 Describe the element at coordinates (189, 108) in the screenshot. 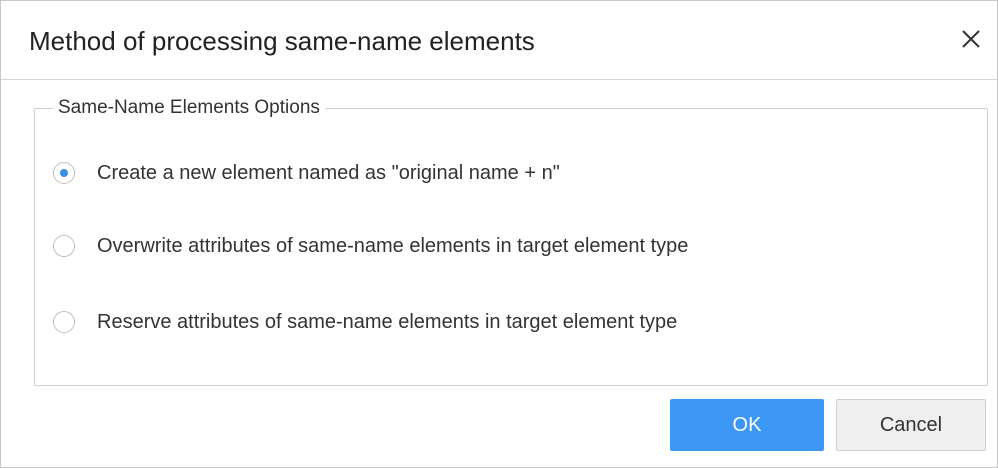

I see `groupbox-legend: Same-Name Elements Options` at that location.